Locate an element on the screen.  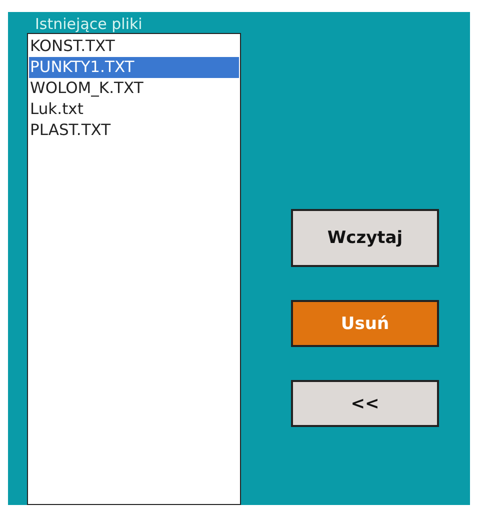
file-item: Luk.txt is located at coordinates (134, 109).